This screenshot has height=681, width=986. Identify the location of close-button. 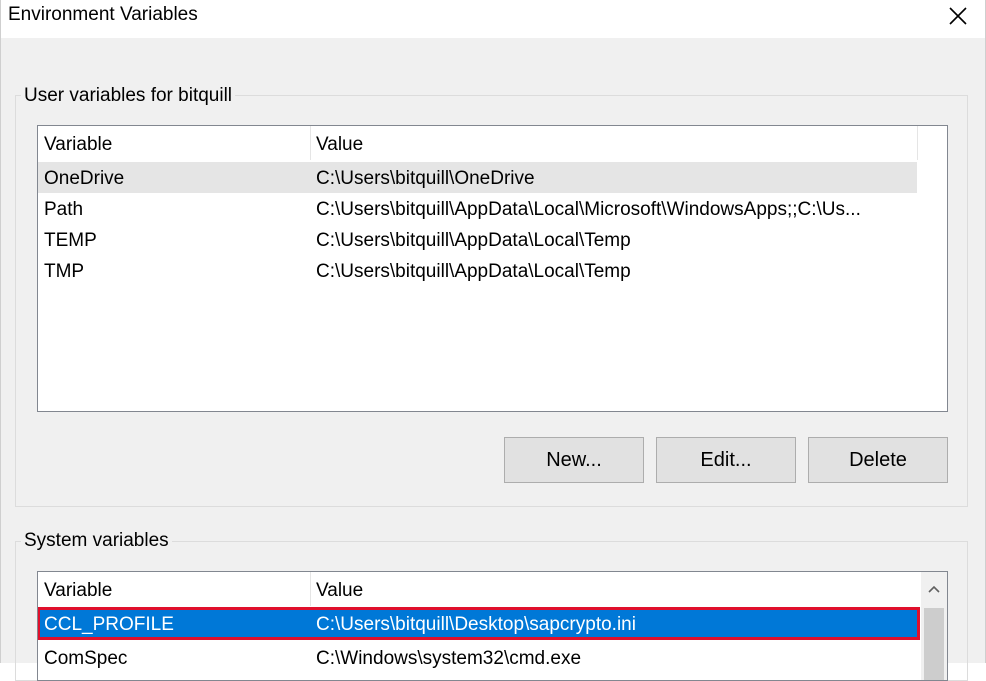
(958, 16).